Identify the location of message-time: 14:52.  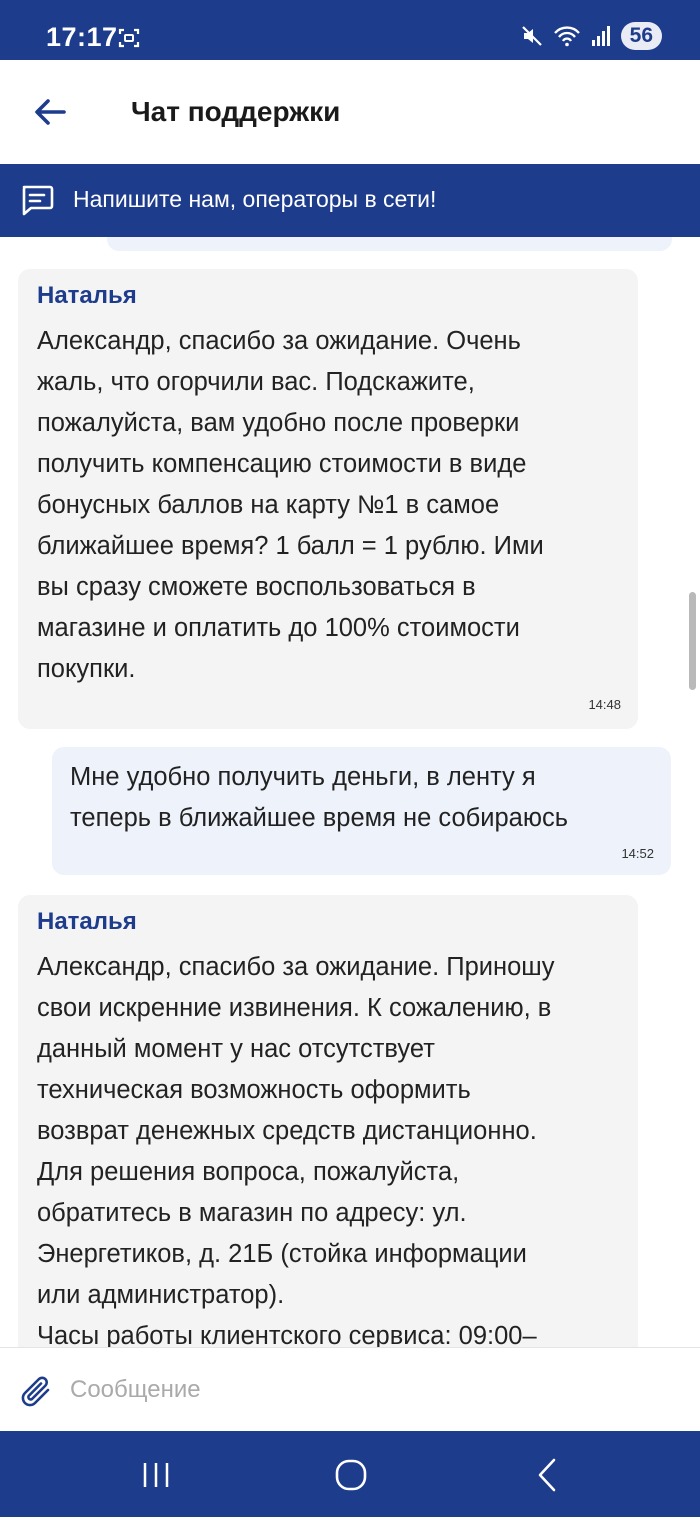
(637, 853).